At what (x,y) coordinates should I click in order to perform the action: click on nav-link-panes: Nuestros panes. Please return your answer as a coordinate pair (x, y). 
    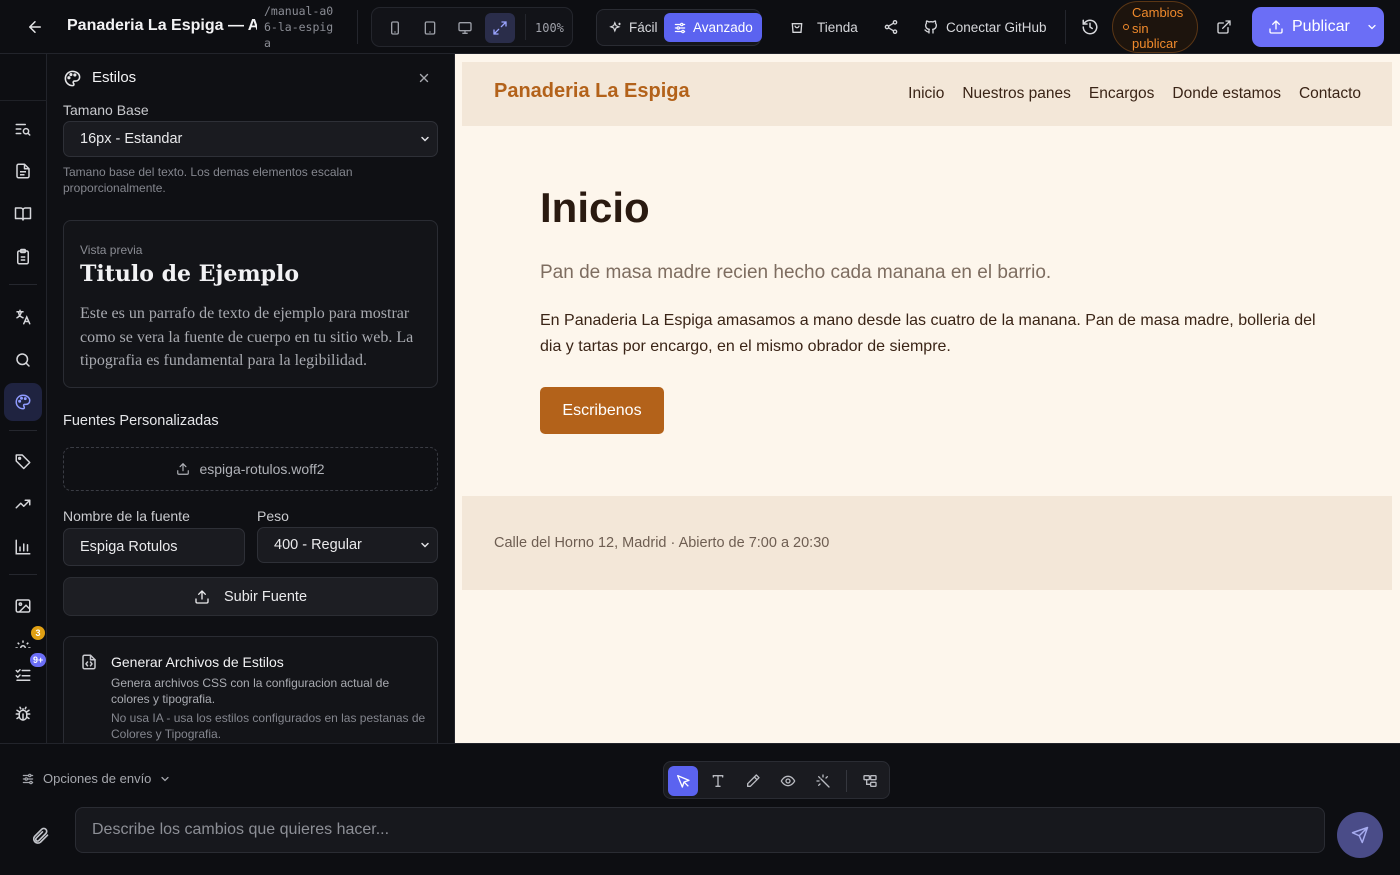
    Looking at the image, I should click on (1016, 94).